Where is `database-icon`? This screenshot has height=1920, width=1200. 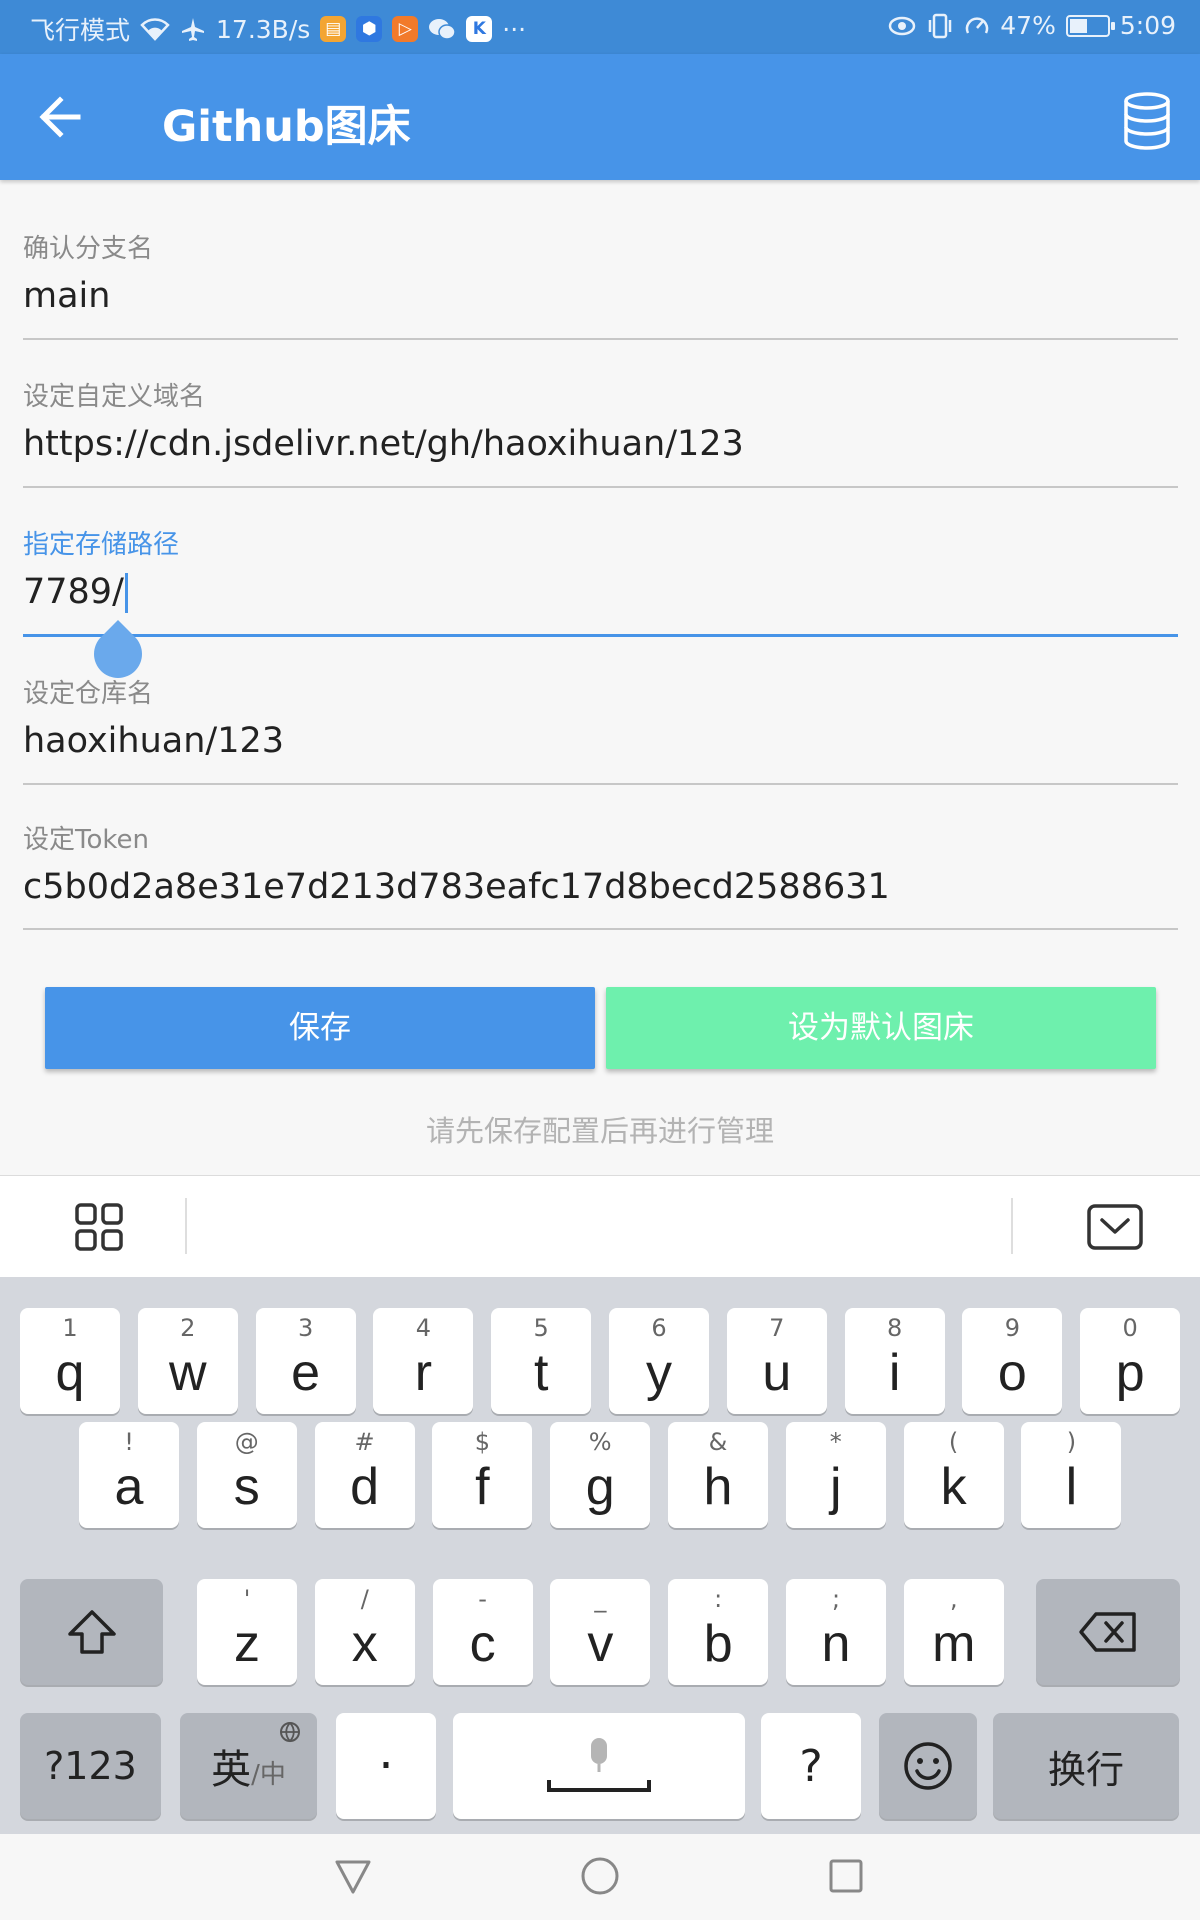
database-icon is located at coordinates (1147, 121).